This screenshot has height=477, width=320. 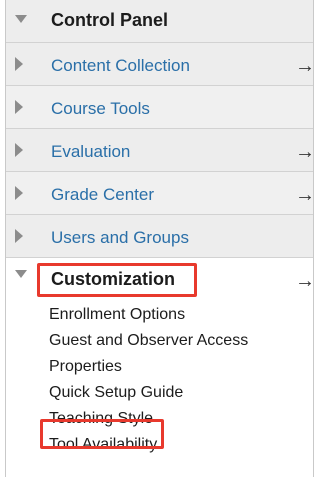 What do you see at coordinates (90, 152) in the screenshot?
I see `menu-item-label: Evaluation` at bounding box center [90, 152].